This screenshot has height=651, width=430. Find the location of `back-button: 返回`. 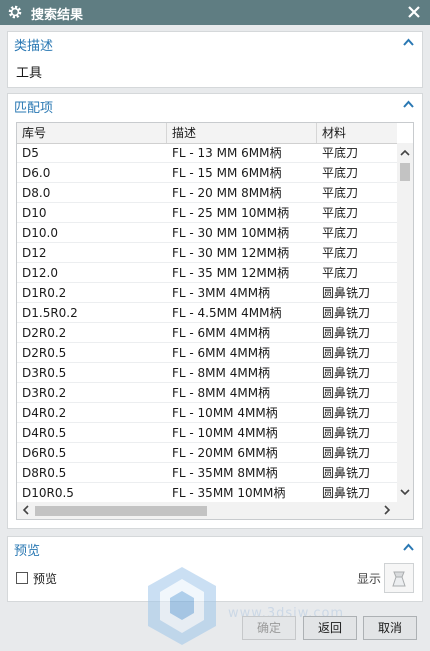

back-button: 返回 is located at coordinates (330, 628).